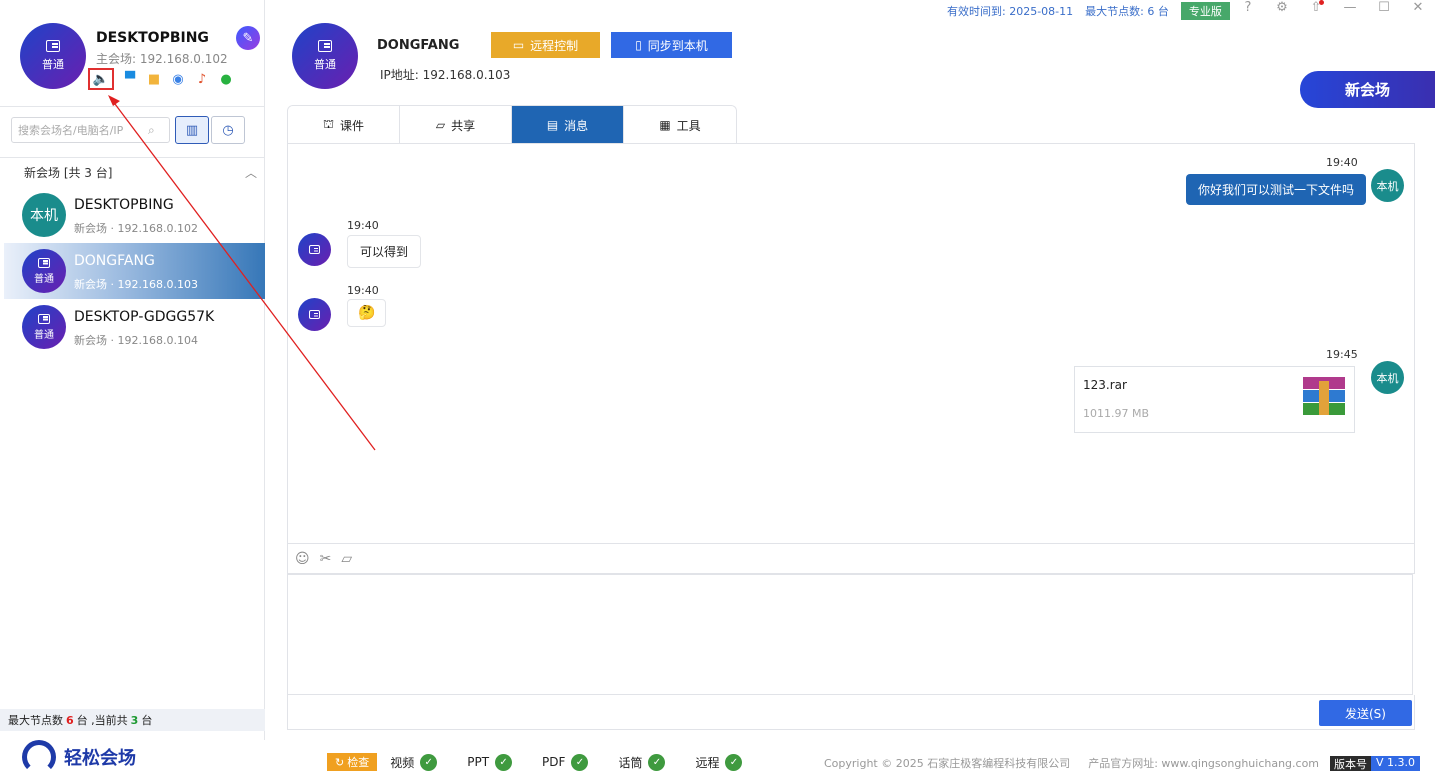 This screenshot has height=771, width=1435. I want to click on send-button: 发送(S), so click(1365, 713).